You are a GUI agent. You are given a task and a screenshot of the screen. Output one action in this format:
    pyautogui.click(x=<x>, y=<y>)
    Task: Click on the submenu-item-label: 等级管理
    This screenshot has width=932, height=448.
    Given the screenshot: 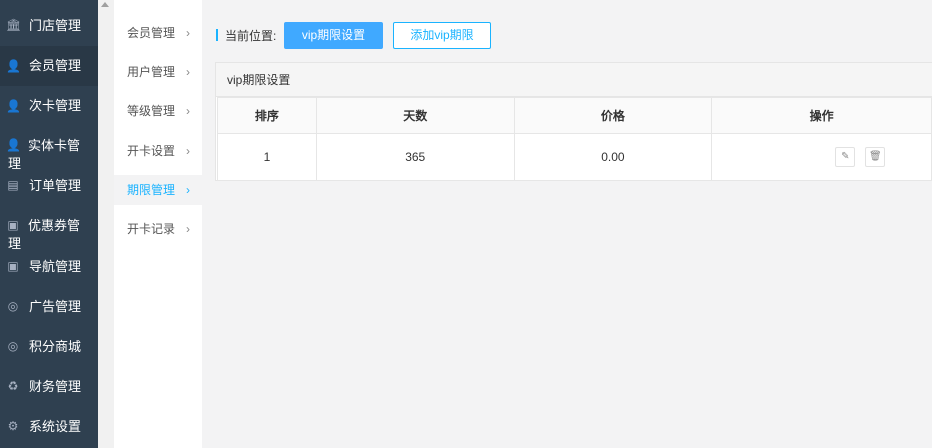 What is the action you would take?
    pyautogui.click(x=151, y=111)
    